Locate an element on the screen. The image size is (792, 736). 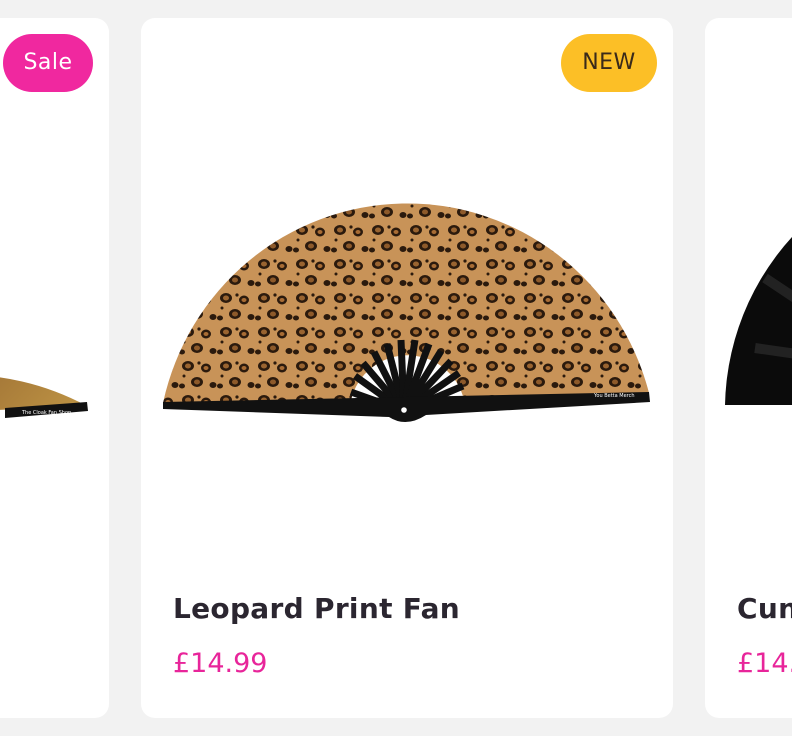
fan-brand-text: The Cloak Fan Shop is located at coordinates (46, 413).